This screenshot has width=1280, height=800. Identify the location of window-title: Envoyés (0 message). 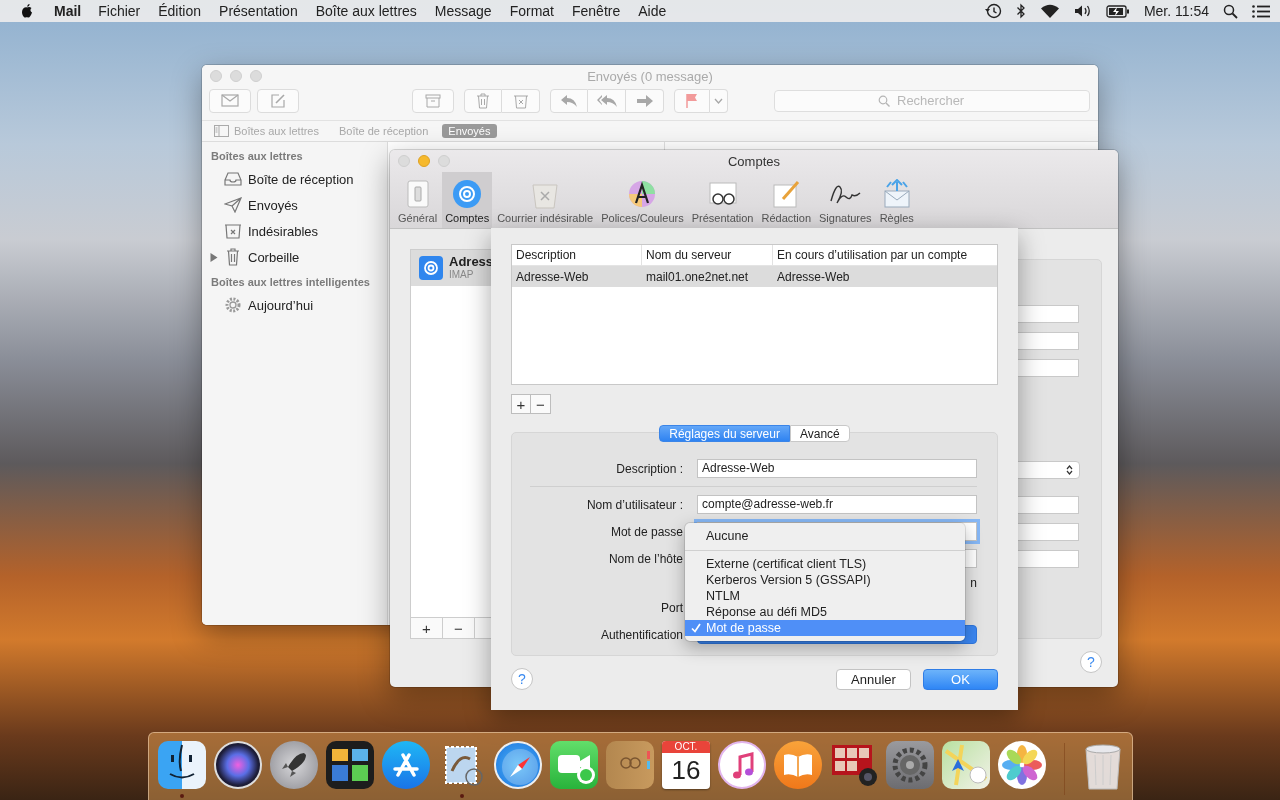
(650, 76).